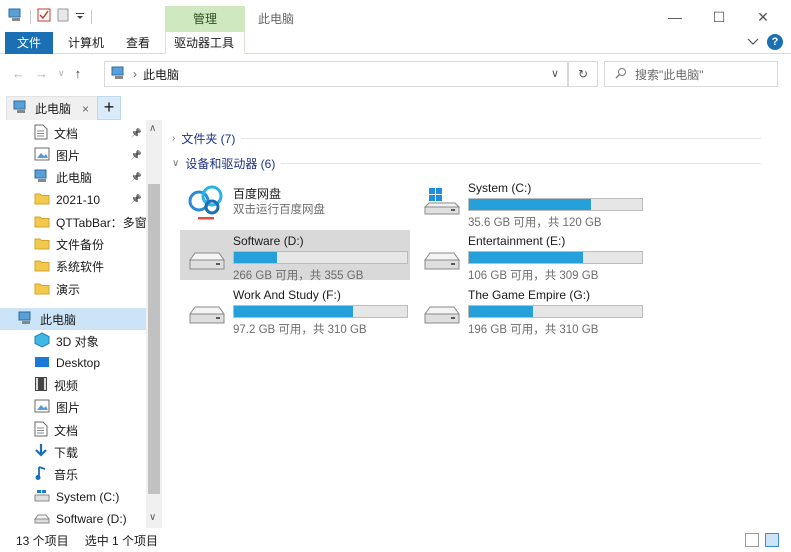 The image size is (791, 552). I want to click on sidebar-item-this-pc: 此电脑, so click(73, 319).